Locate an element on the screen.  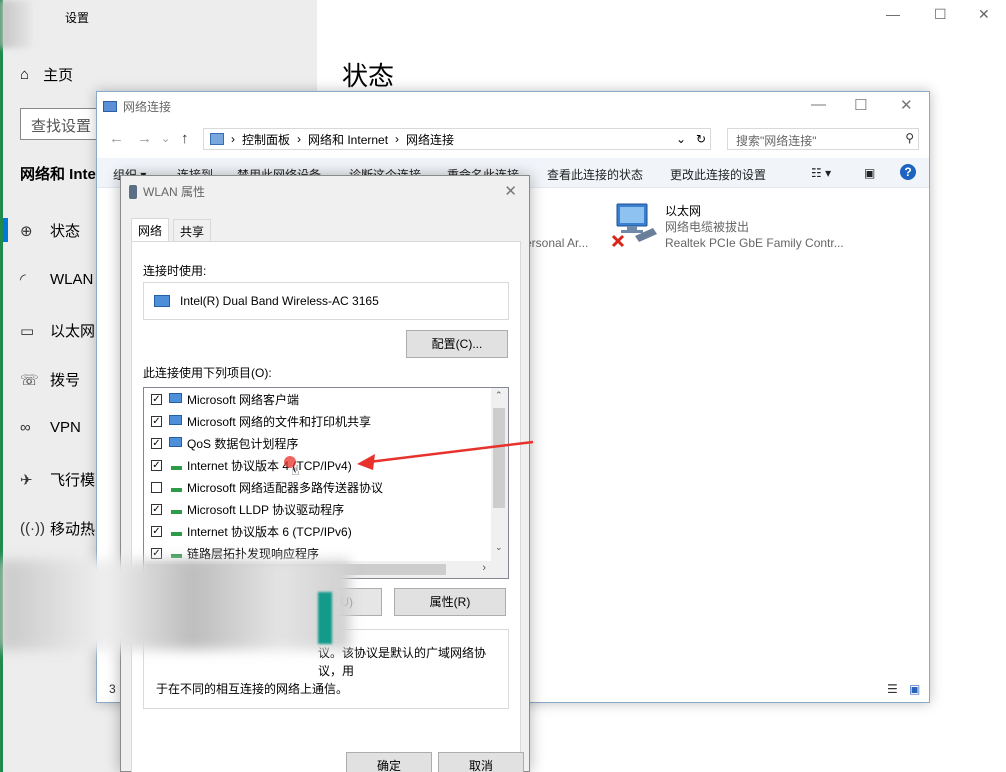
item-label: Internet 协议版本 4 (TCP/IPv4) is located at coordinates (269, 465).